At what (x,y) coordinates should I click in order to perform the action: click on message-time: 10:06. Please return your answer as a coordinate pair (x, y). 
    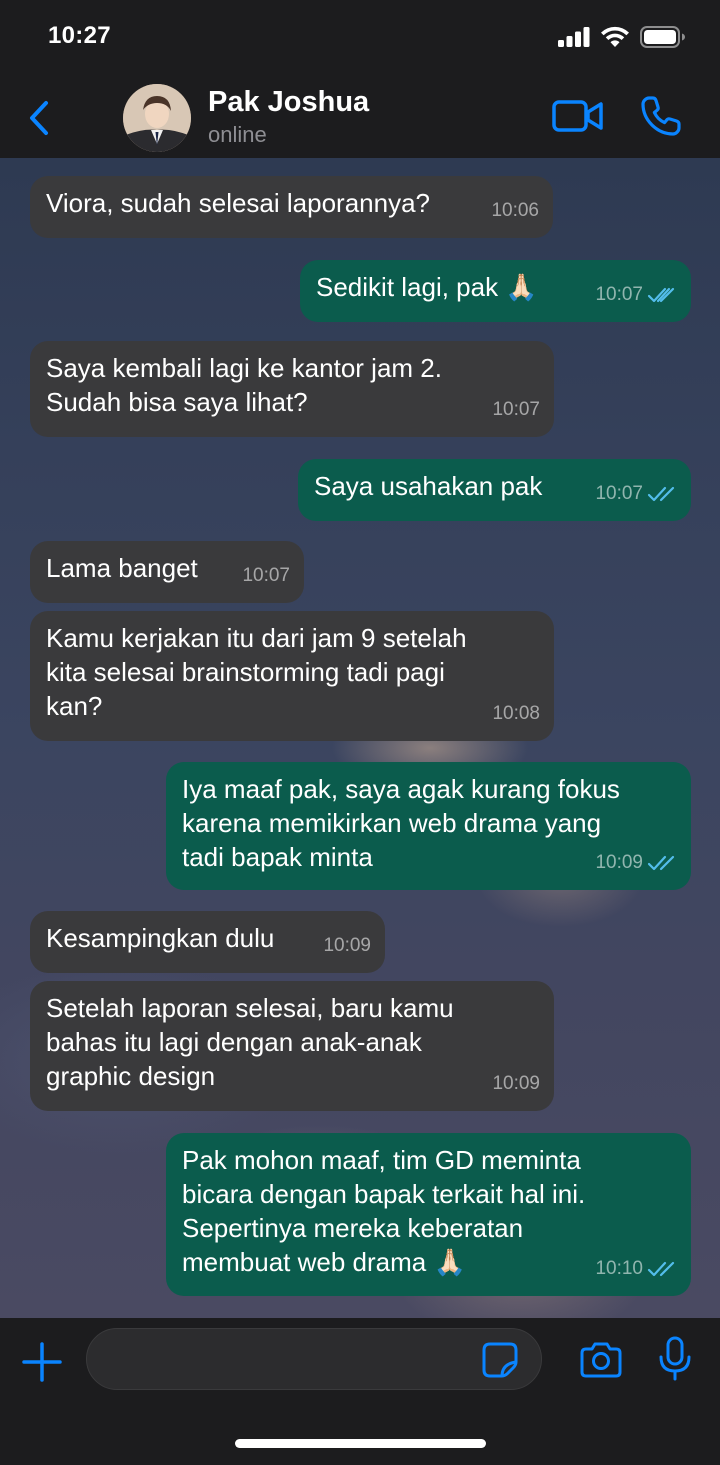
    Looking at the image, I should click on (515, 211).